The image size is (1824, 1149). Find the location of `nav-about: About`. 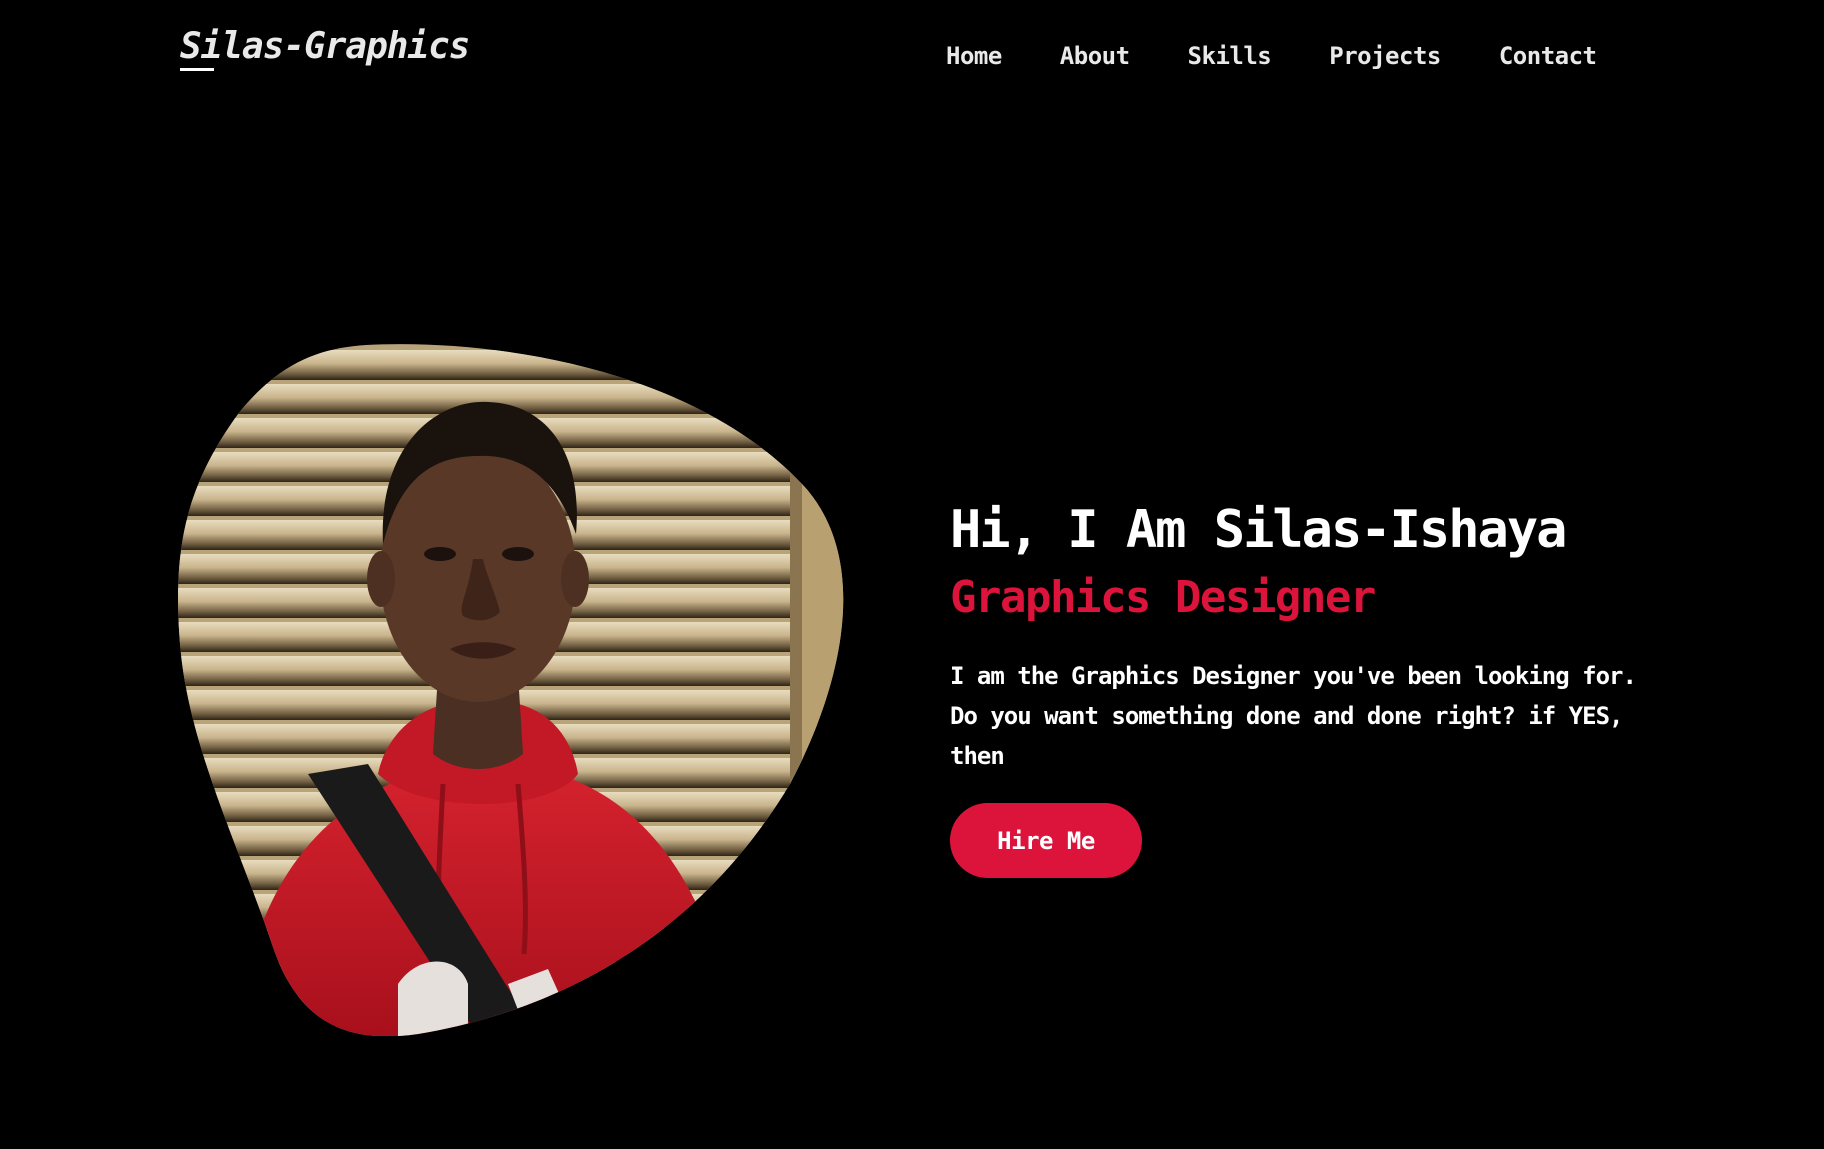

nav-about: About is located at coordinates (1095, 56).